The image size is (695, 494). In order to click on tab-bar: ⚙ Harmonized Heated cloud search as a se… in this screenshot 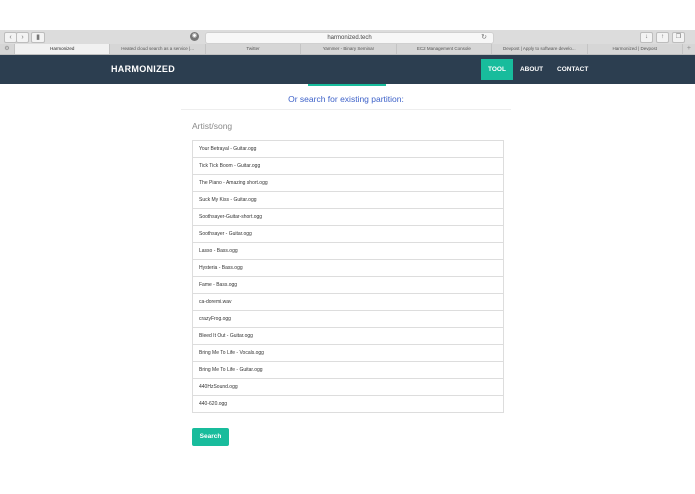, I will do `click(347, 49)`.